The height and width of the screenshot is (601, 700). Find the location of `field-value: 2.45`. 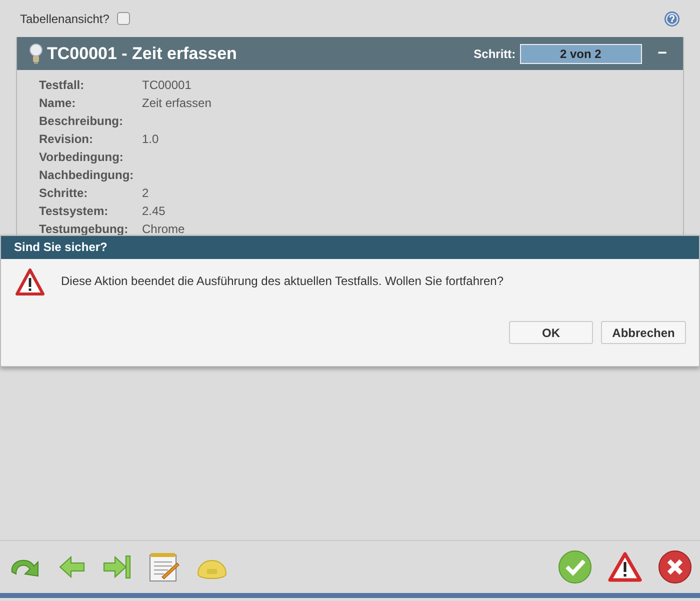

field-value: 2.45 is located at coordinates (154, 211).